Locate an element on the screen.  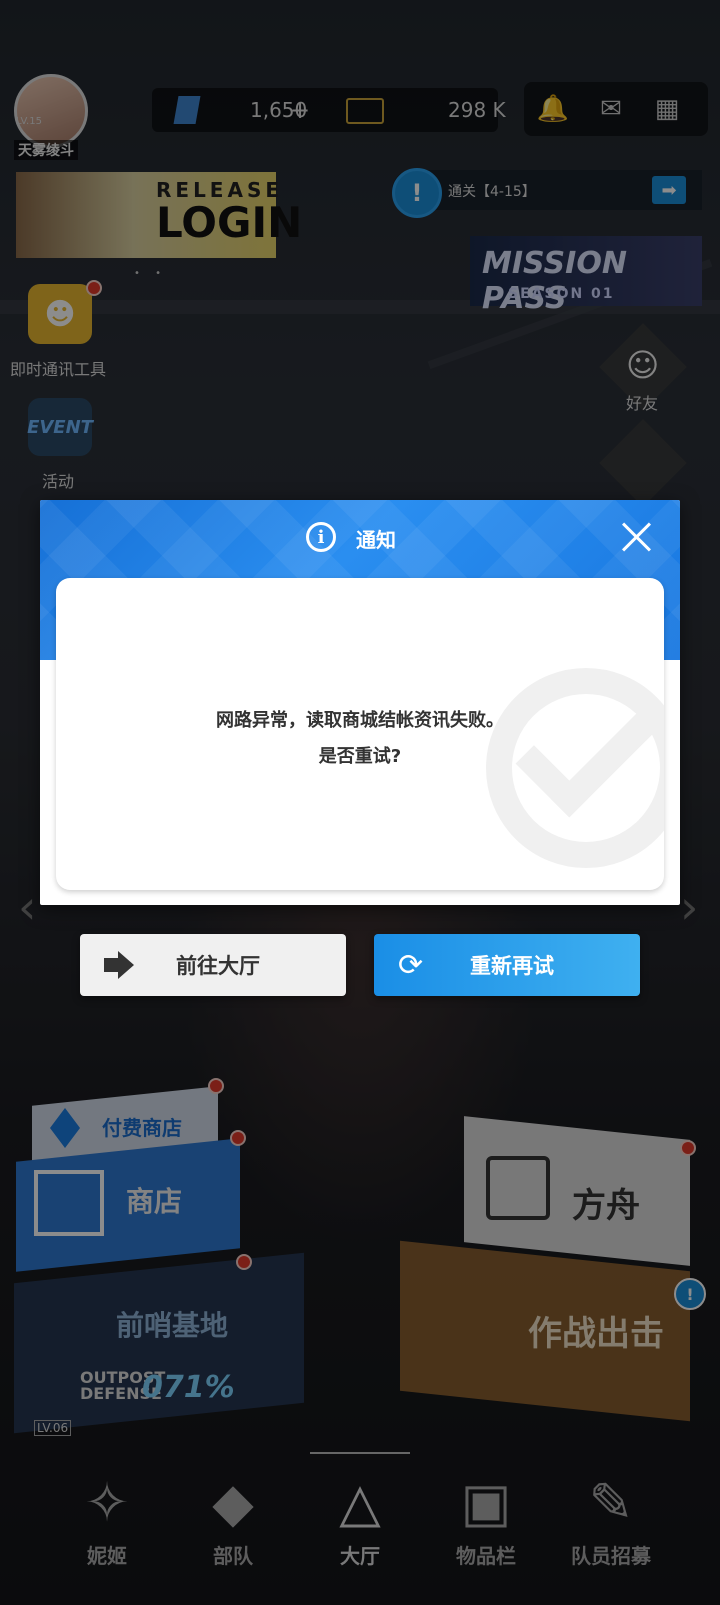
dialog-message-line1: 网路异常，读取商城结帐资讯失败。 is located at coordinates (360, 720).